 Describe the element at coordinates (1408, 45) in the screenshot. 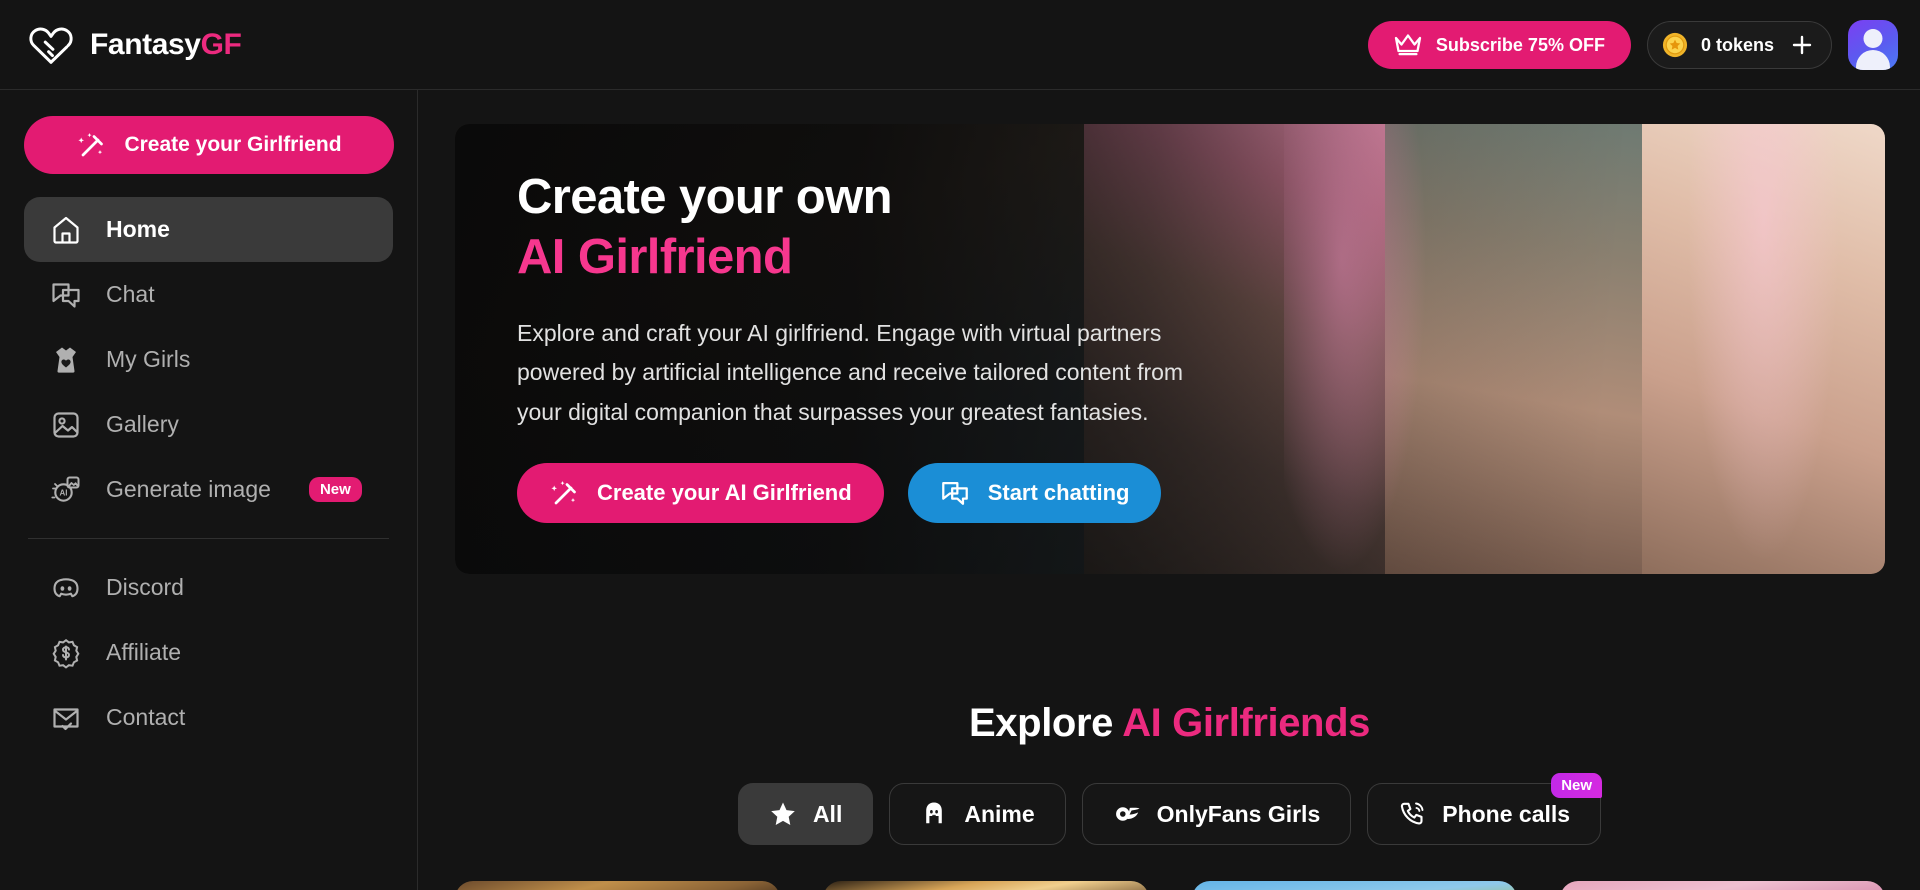

I see `crown-icon` at that location.